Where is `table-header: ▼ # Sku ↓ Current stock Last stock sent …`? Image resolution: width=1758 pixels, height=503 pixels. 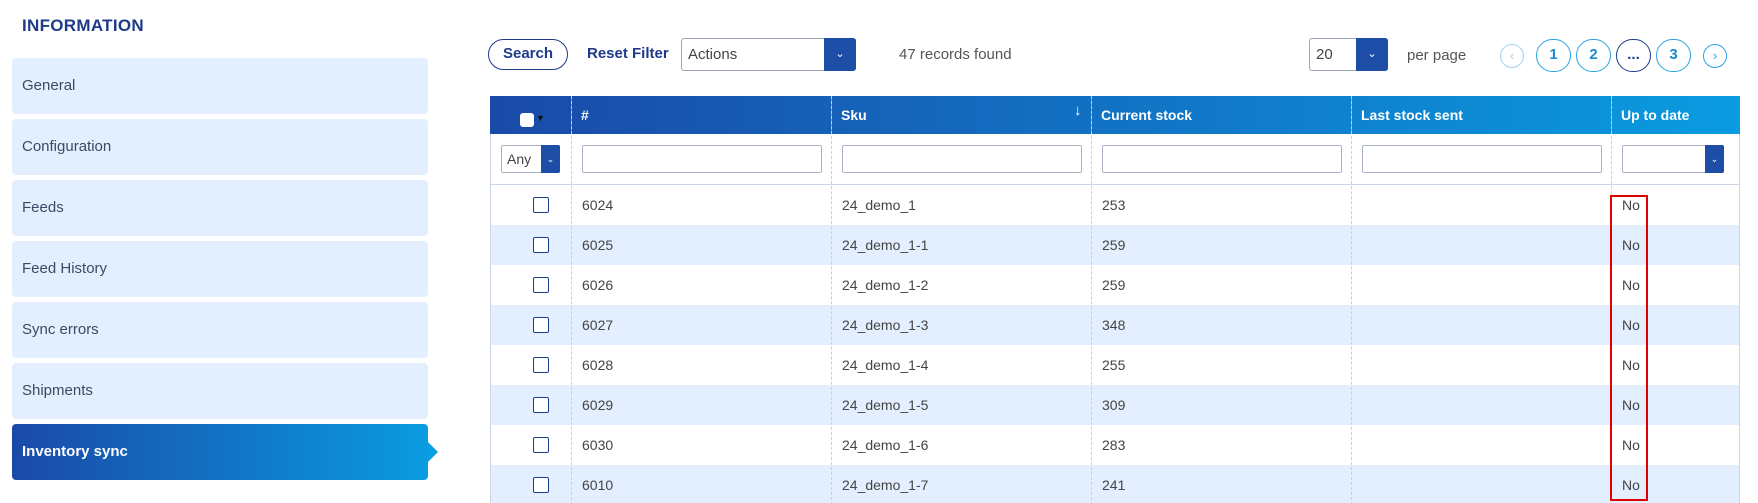 table-header: ▼ # Sku ↓ Current stock Last stock sent … is located at coordinates (1115, 115).